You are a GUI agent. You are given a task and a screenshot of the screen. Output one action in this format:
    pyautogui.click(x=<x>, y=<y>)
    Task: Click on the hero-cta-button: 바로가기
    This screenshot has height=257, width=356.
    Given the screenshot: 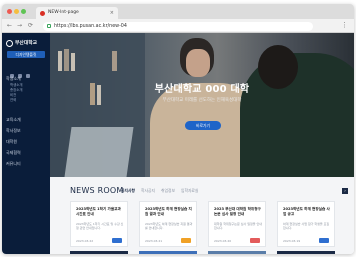 What is the action you would take?
    pyautogui.click(x=203, y=125)
    